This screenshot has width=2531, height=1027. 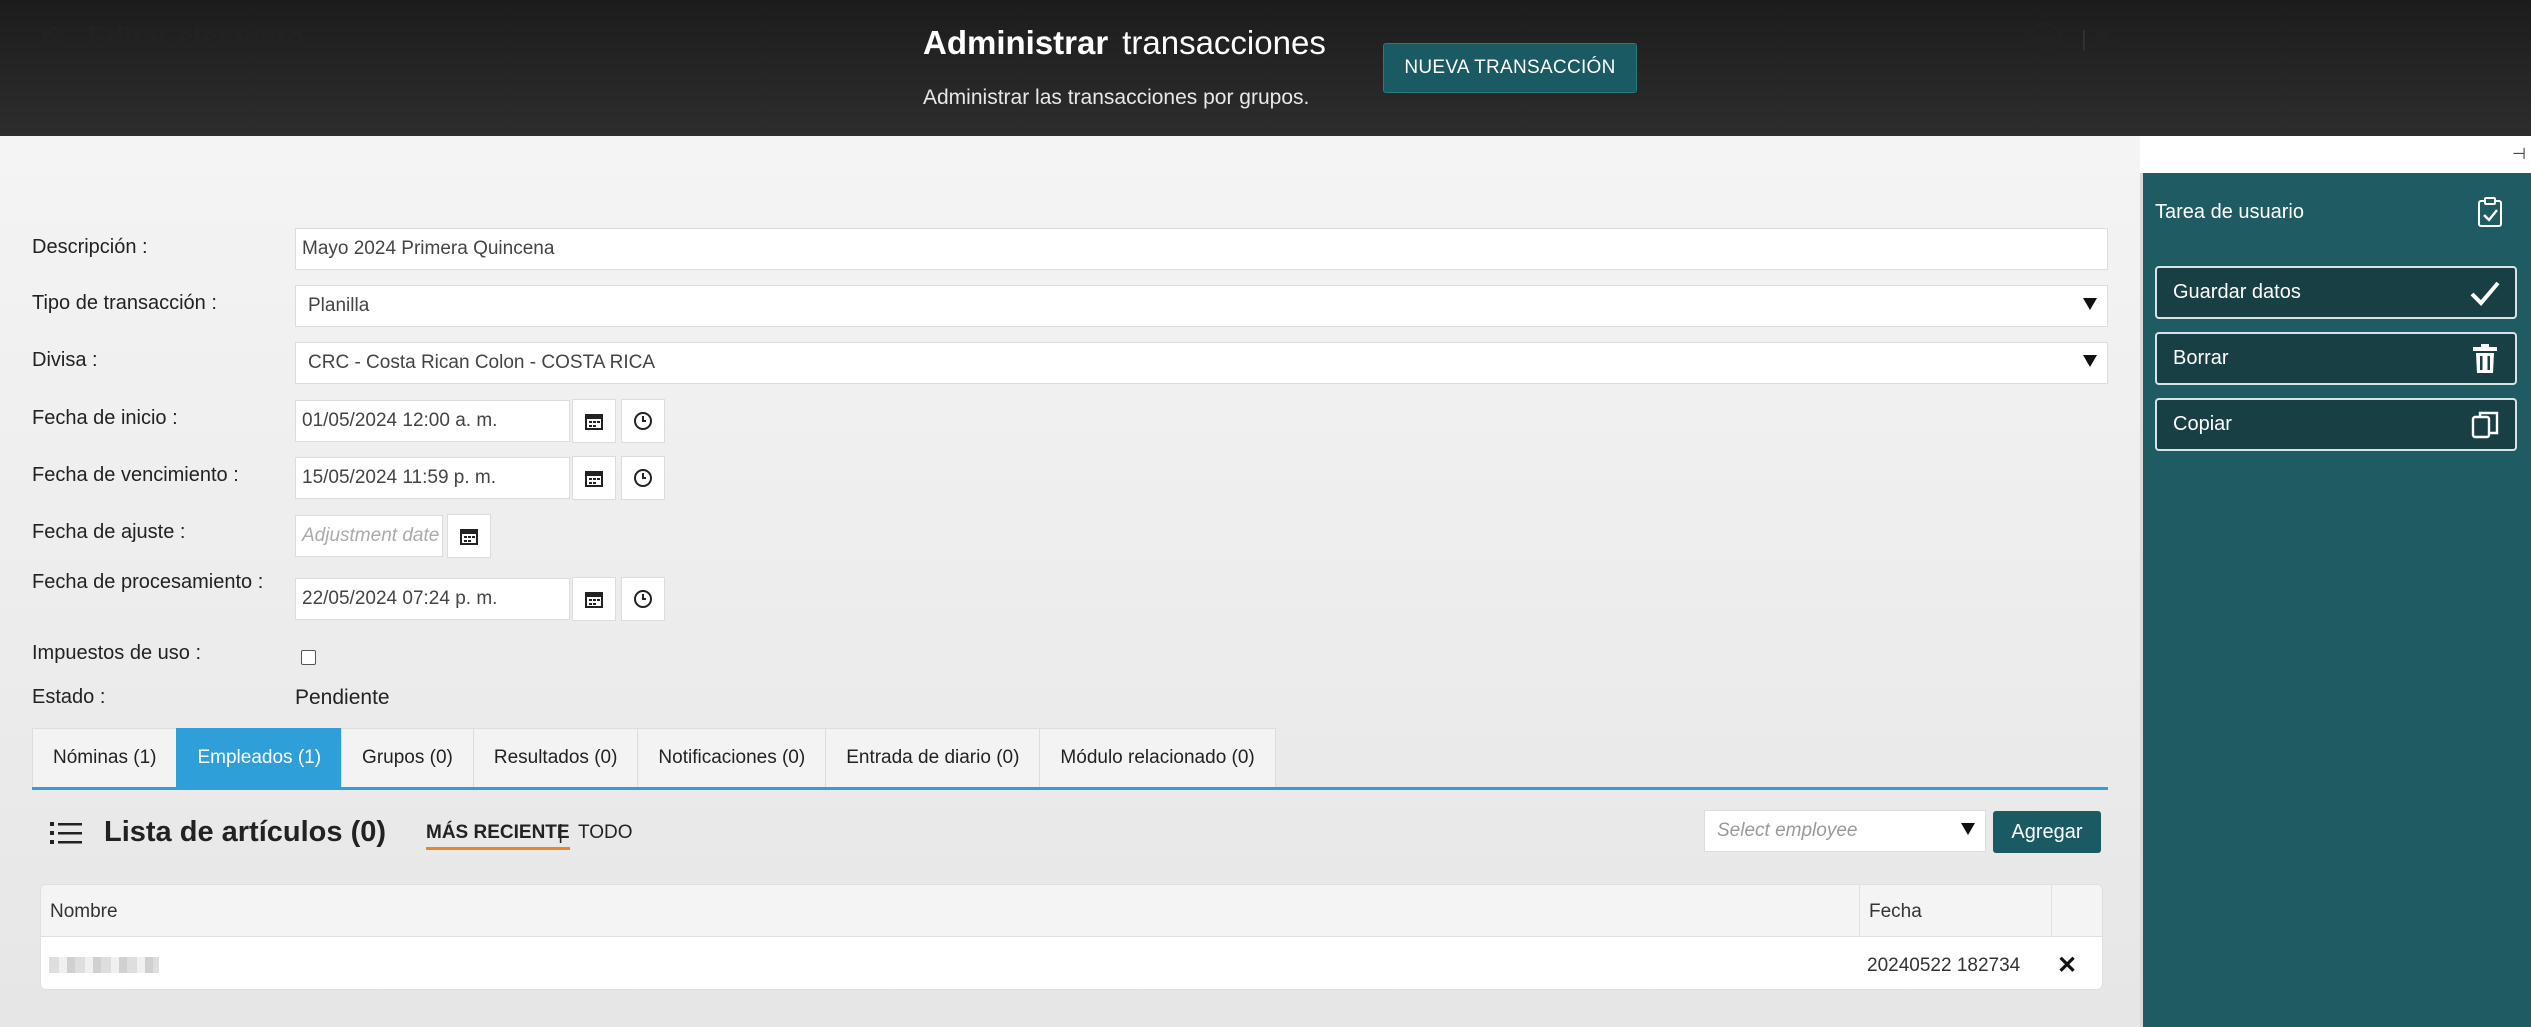 I want to click on process-date-calendar-button, so click(x=594, y=599).